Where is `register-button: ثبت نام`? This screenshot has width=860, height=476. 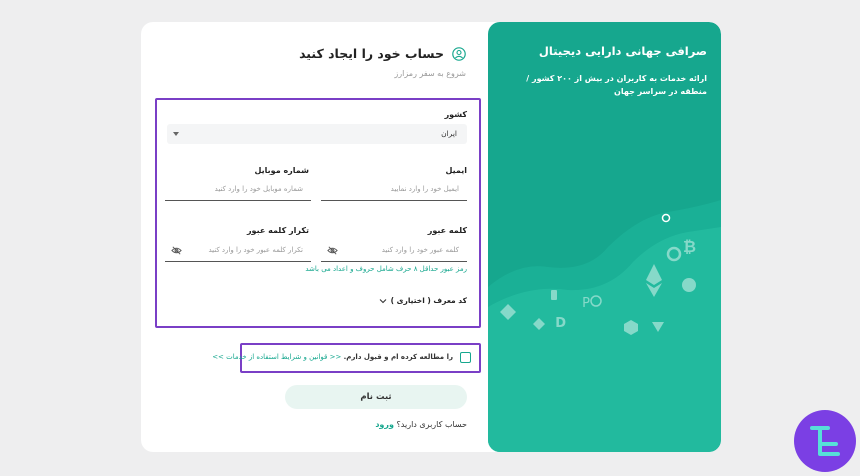 register-button: ثبت نام is located at coordinates (376, 397).